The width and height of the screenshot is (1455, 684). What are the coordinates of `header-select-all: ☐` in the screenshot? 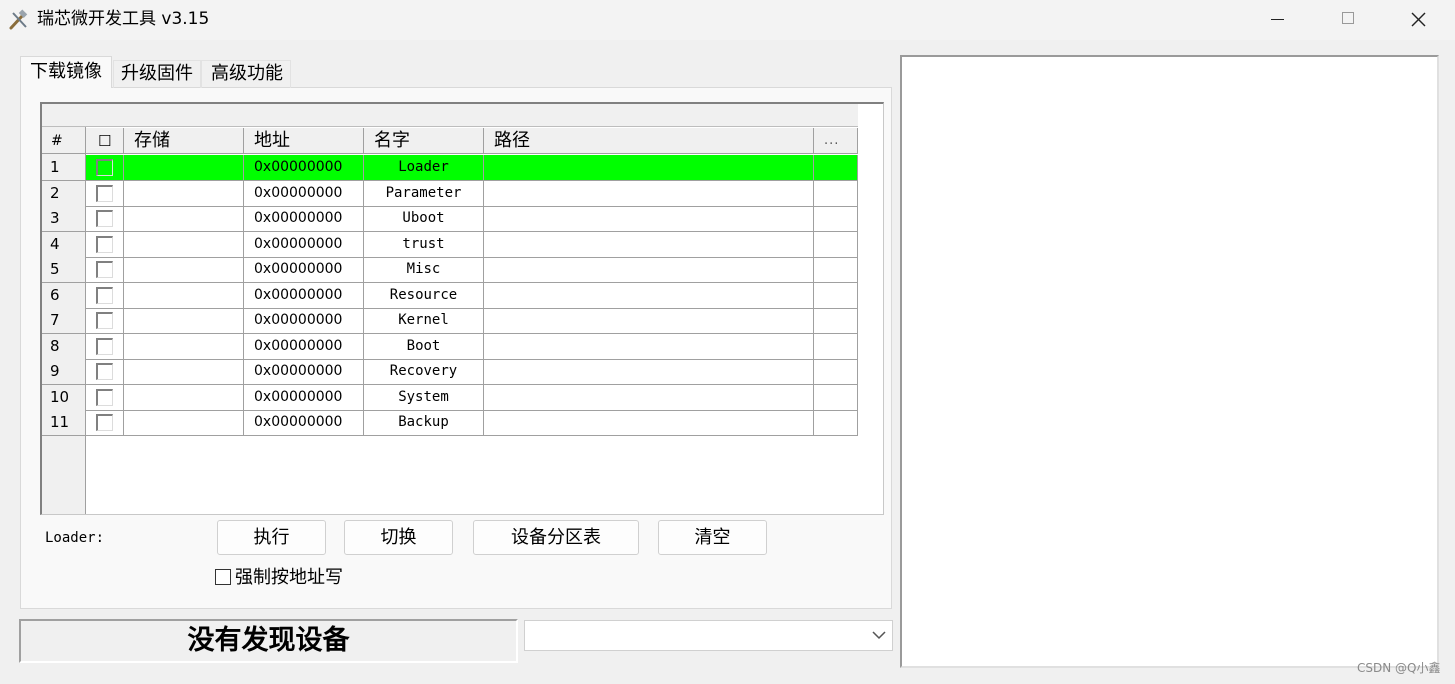 It's located at (105, 141).